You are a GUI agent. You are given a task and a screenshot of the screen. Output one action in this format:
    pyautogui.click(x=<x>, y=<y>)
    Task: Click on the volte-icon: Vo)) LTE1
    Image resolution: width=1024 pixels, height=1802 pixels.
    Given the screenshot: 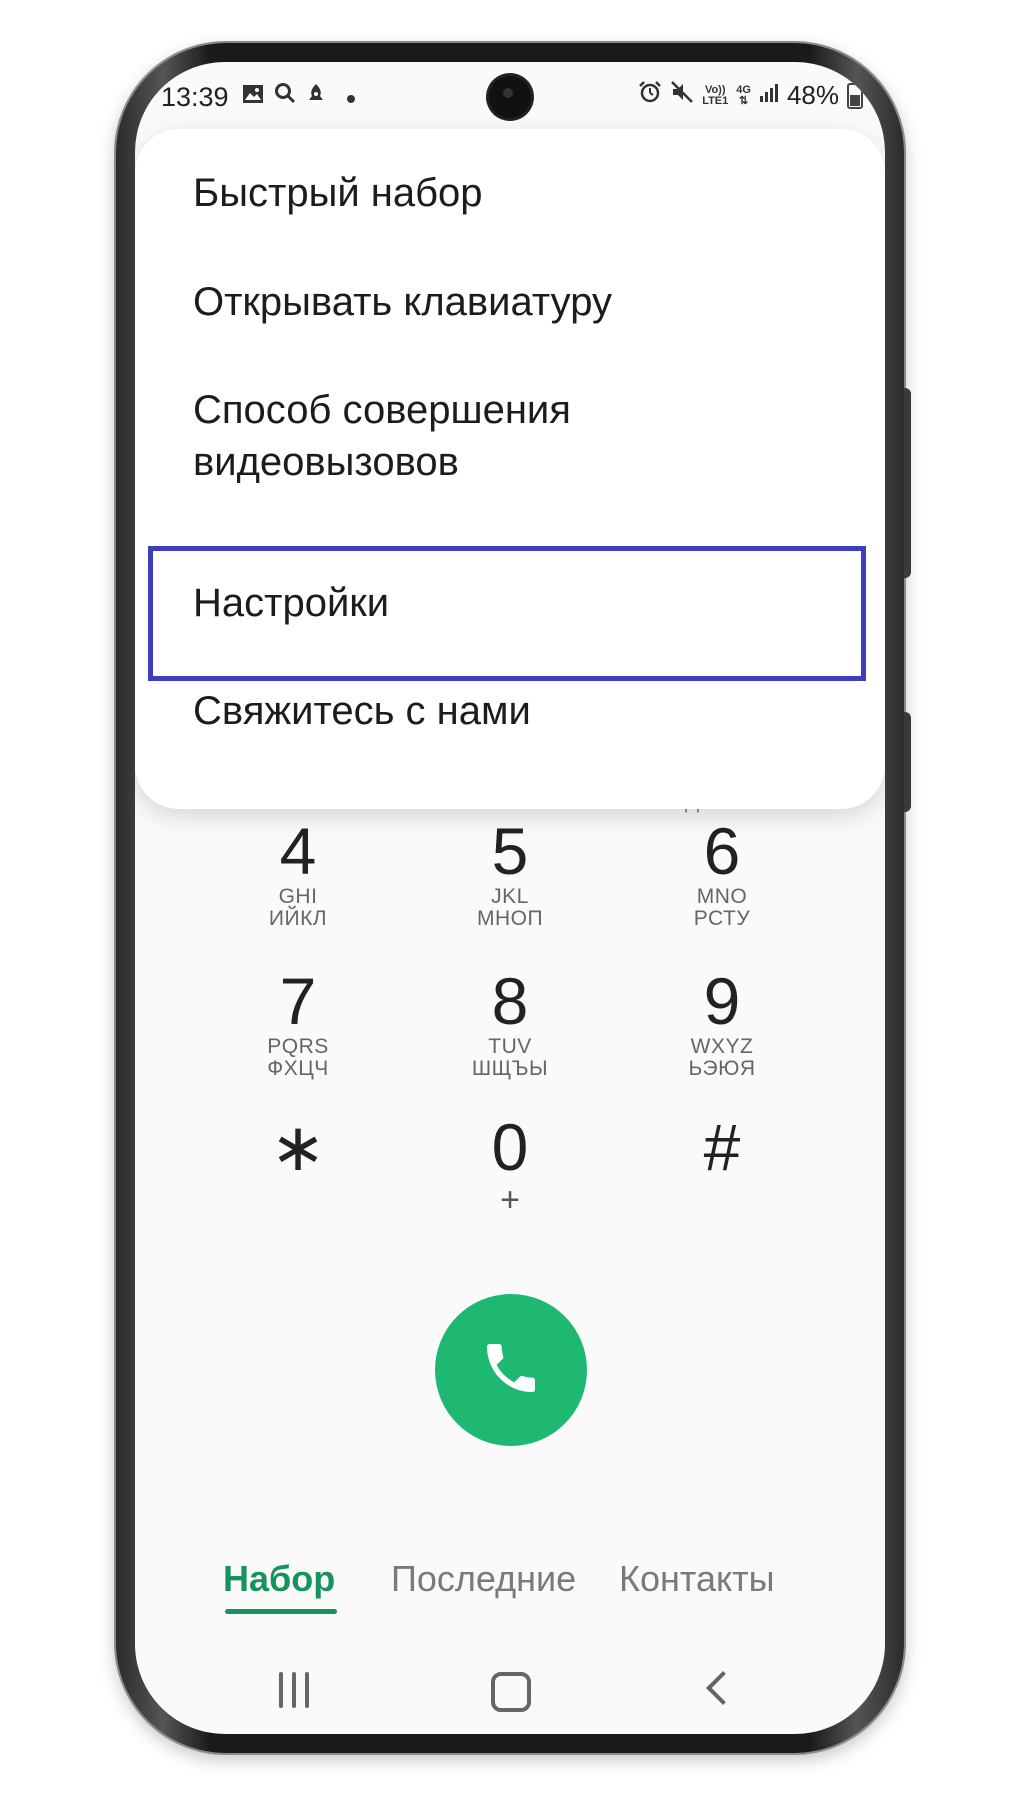 What is the action you would take?
    pyautogui.click(x=715, y=95)
    